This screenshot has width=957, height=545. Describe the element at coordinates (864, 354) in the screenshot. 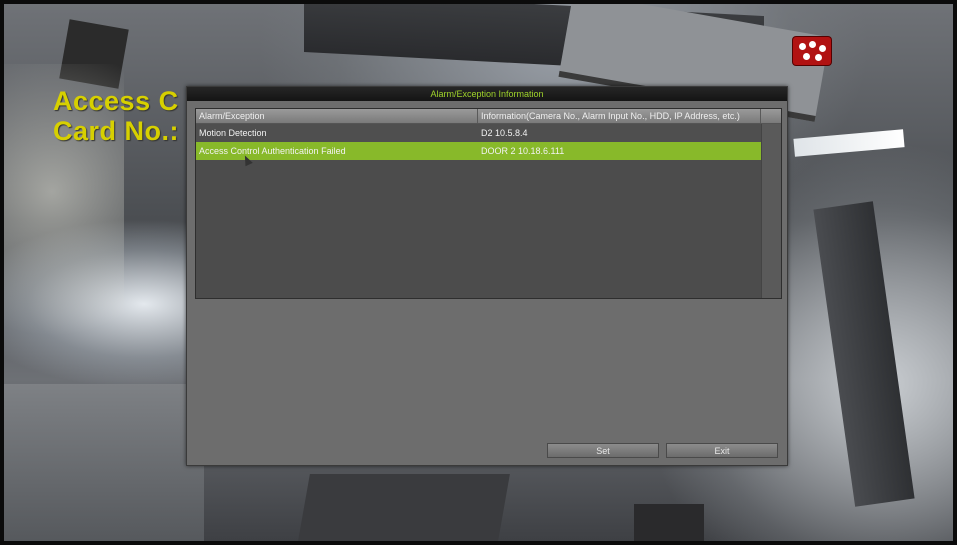

I see `wall-pillar` at that location.